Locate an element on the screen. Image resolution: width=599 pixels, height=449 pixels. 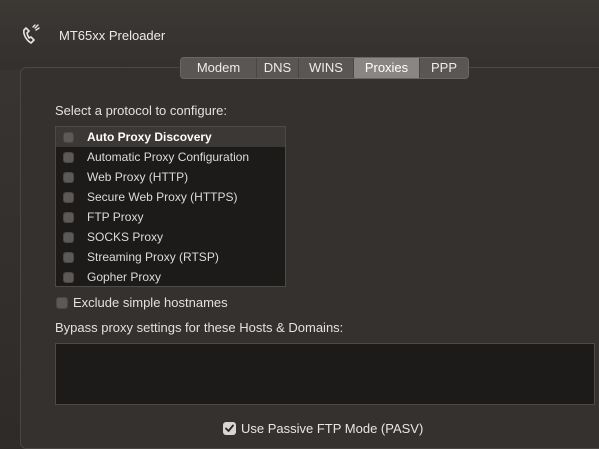
tab-wins: WINS is located at coordinates (326, 68).